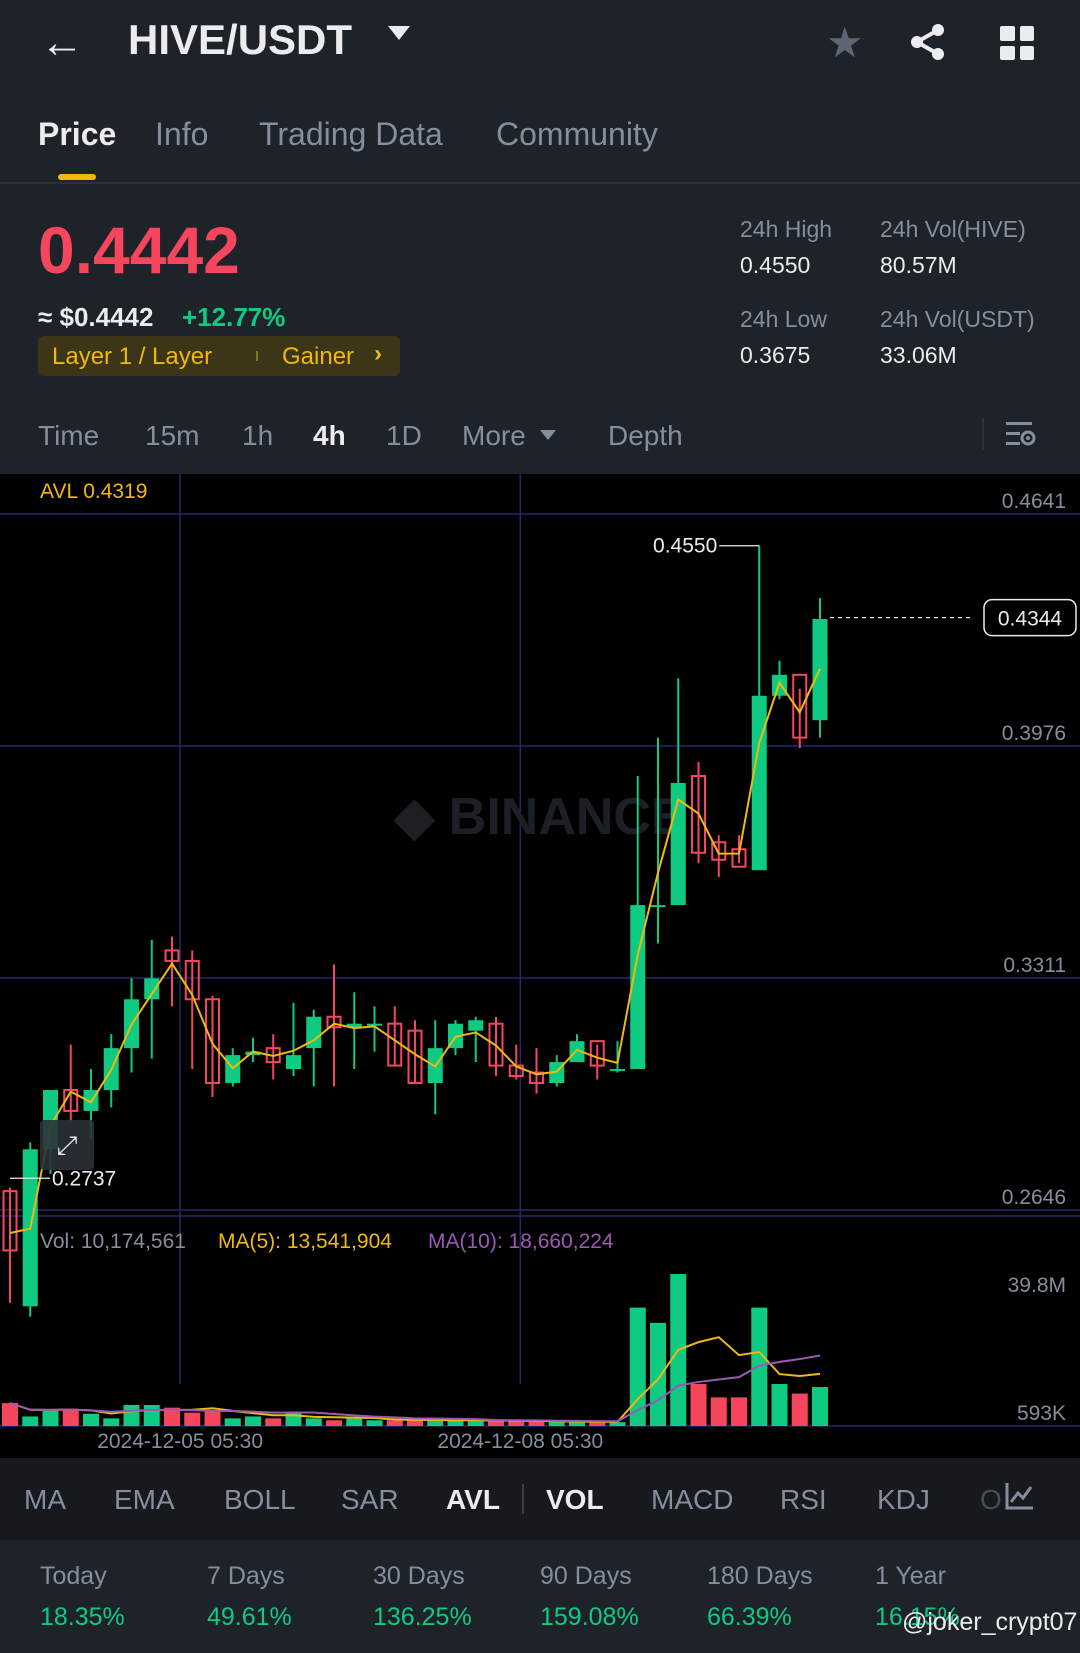  I want to click on avl-label: AVL 0.4319, so click(93, 491).